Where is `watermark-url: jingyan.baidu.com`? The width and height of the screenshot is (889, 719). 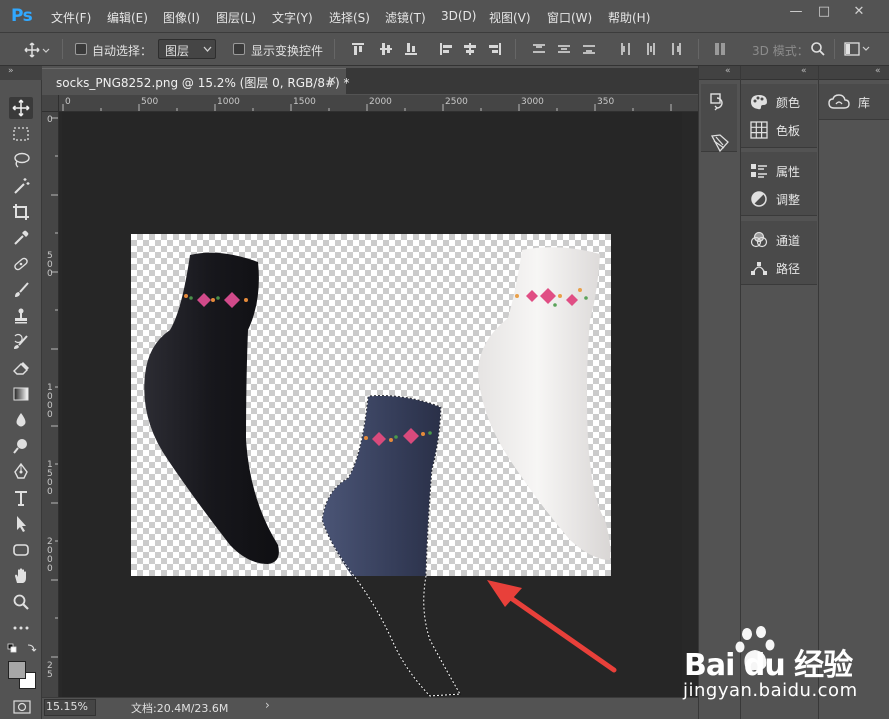 watermark-url: jingyan.baidu.com is located at coordinates (770, 690).